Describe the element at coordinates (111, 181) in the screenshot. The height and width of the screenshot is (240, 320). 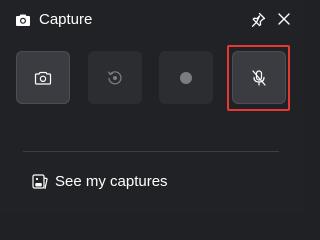
I see `see-my-captures-label: See my captures` at that location.